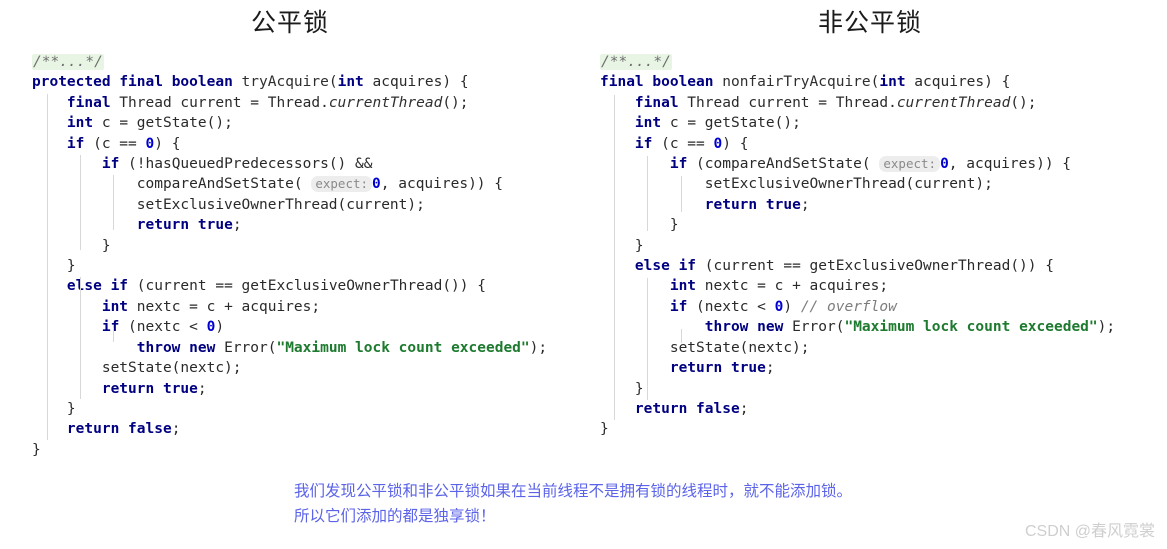  What do you see at coordinates (869, 23) in the screenshot?
I see `page-title-unfair-lock: 非公平锁` at bounding box center [869, 23].